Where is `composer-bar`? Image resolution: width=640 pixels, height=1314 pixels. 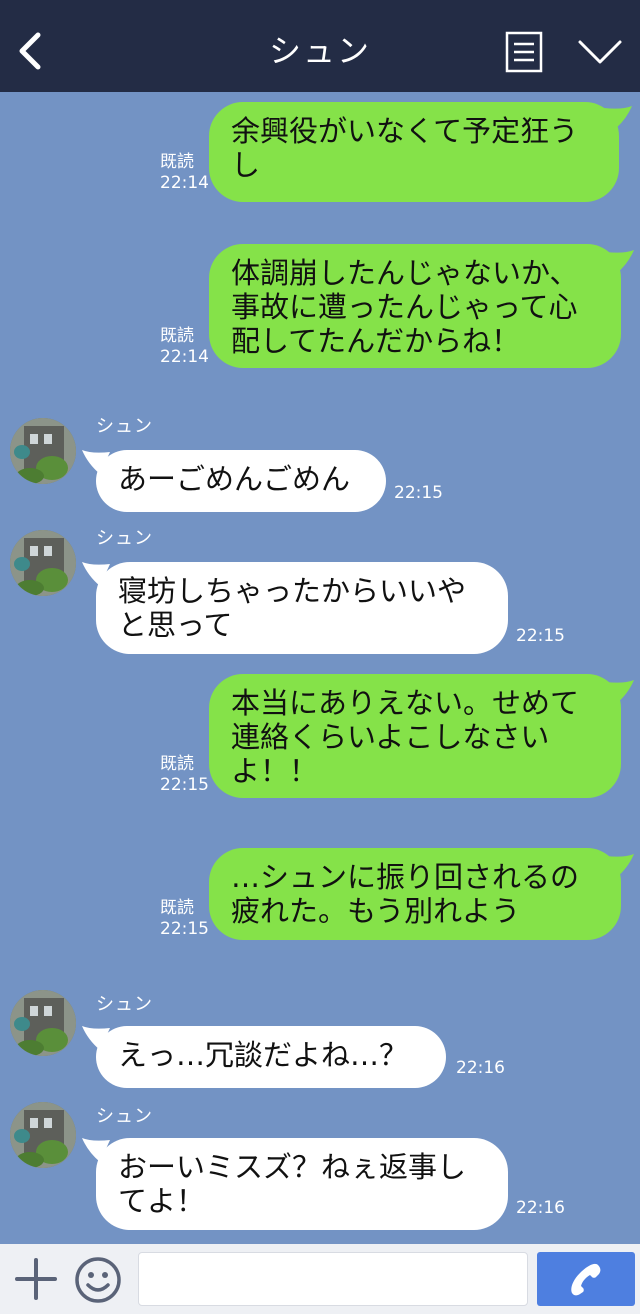
composer-bar is located at coordinates (320, 1279).